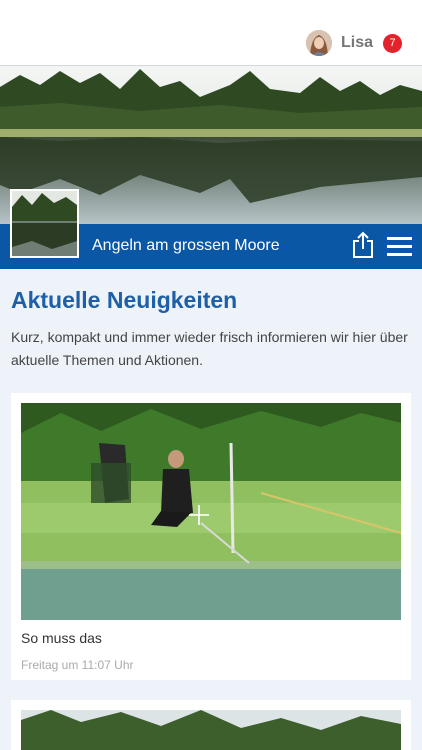  I want to click on group-thumbnail, so click(44, 223).